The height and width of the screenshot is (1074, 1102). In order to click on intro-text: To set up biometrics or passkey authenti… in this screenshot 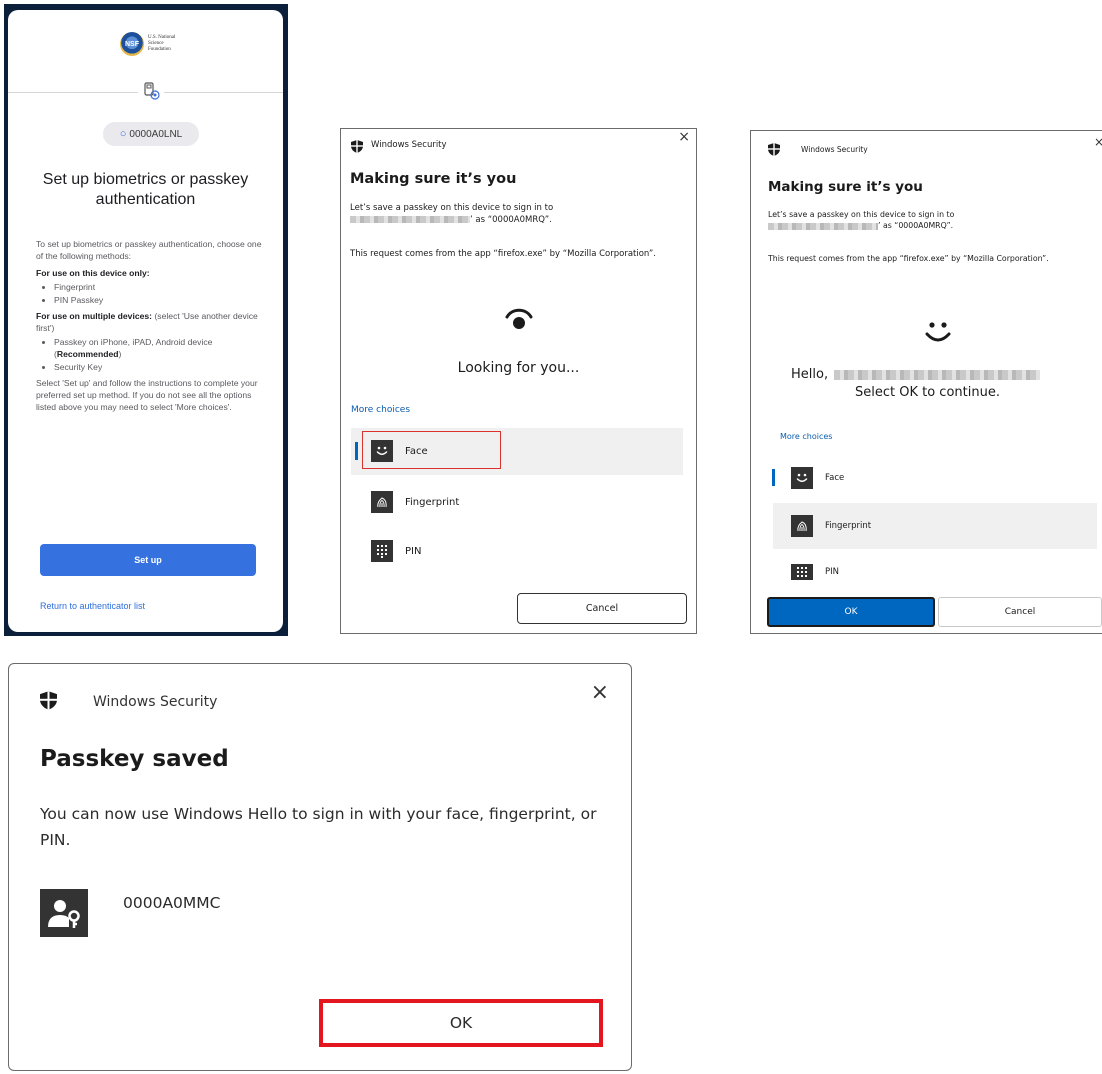, I will do `click(149, 250)`.